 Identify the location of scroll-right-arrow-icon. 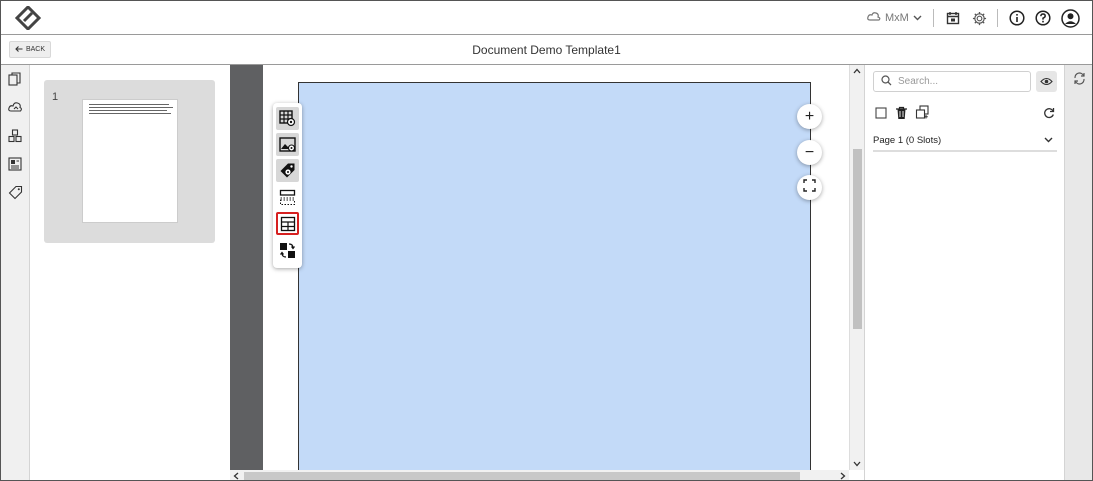
(843, 476).